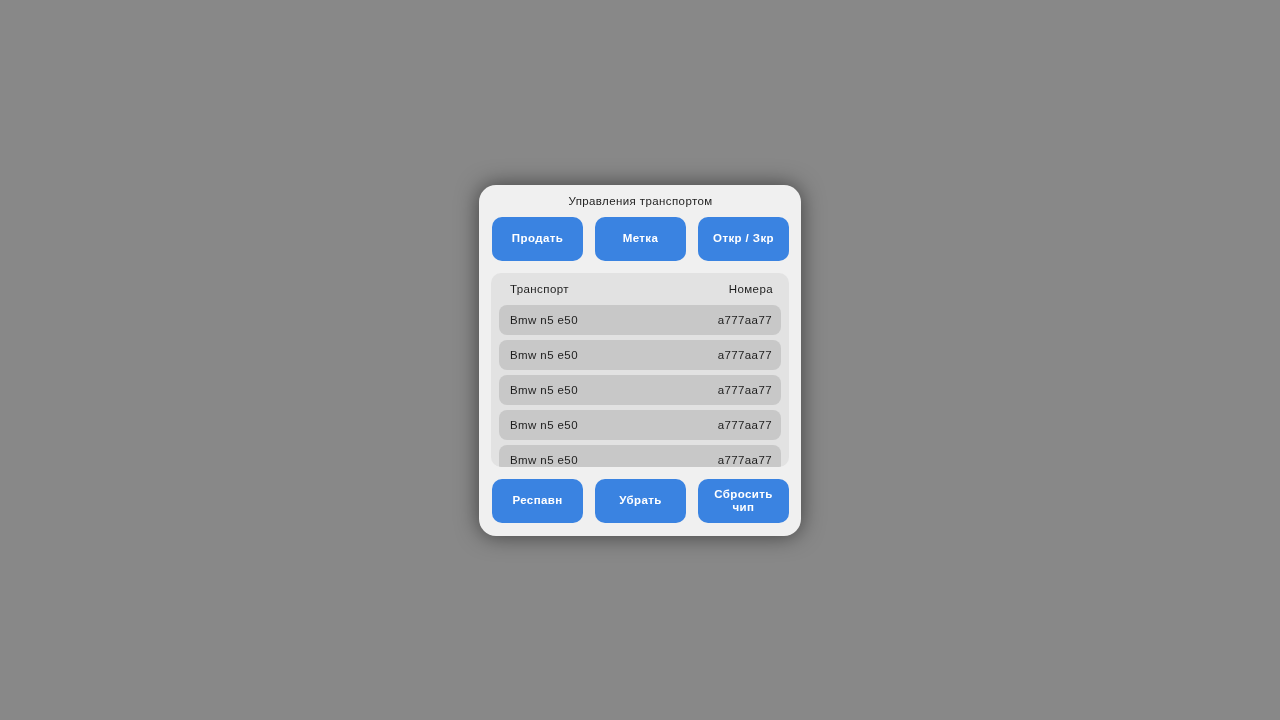 This screenshot has width=1280, height=720. What do you see at coordinates (743, 500) in the screenshot?
I see `action-button: Сбросить чип` at bounding box center [743, 500].